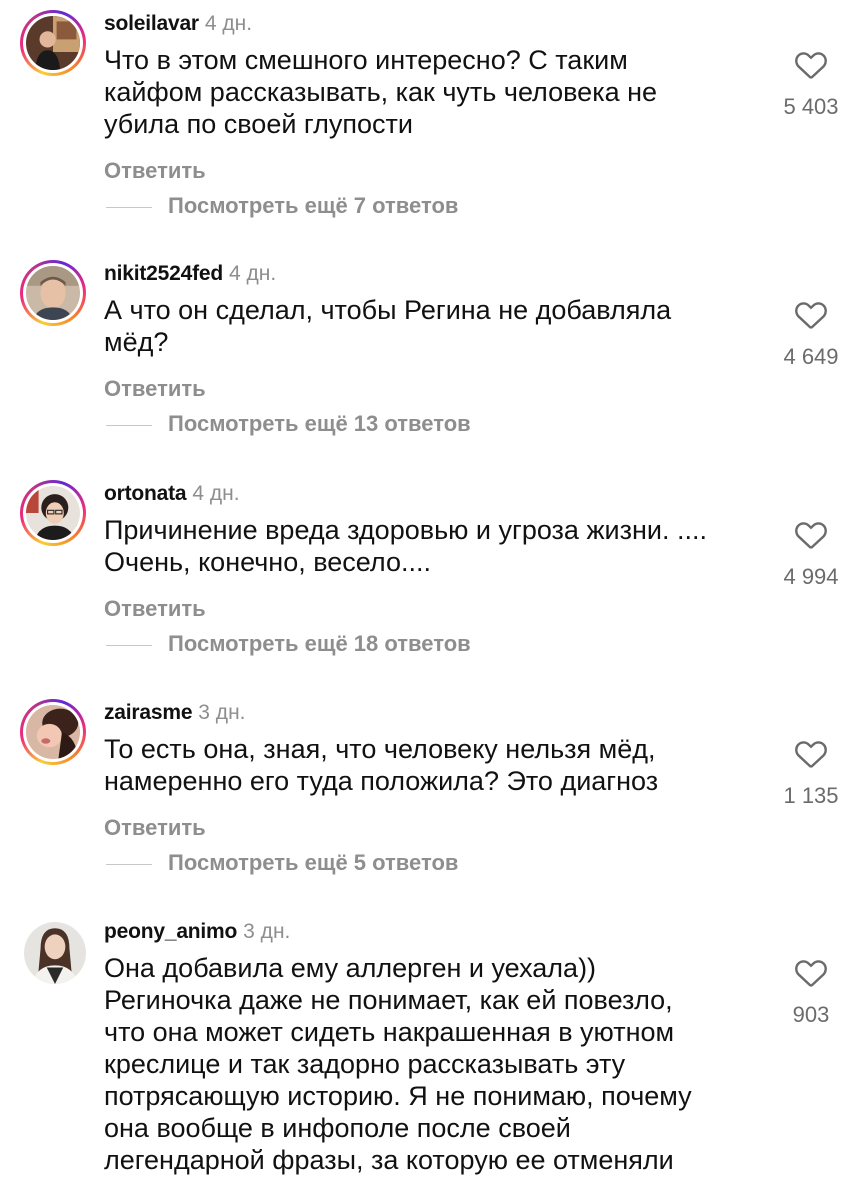 This screenshot has width=868, height=1200. I want to click on username: soleilavar, so click(151, 23).